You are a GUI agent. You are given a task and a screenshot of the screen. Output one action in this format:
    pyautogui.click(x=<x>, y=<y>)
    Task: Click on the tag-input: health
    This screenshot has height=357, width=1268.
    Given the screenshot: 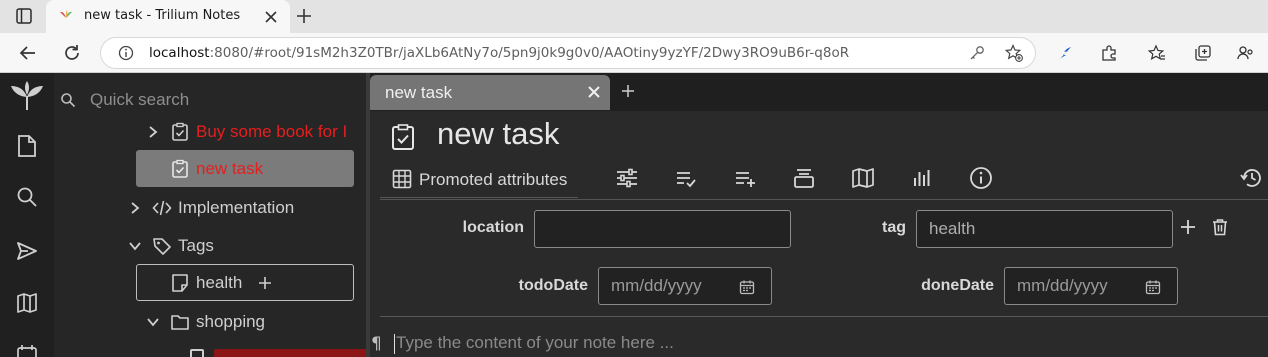 What is the action you would take?
    pyautogui.click(x=1044, y=229)
    